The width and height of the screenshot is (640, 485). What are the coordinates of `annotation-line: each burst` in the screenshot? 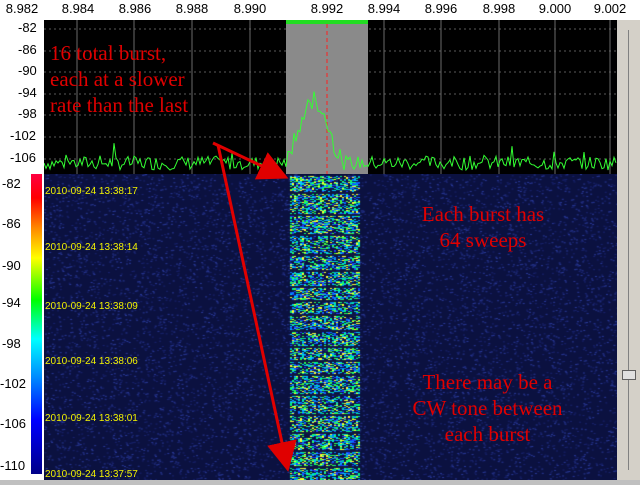 It's located at (487, 434).